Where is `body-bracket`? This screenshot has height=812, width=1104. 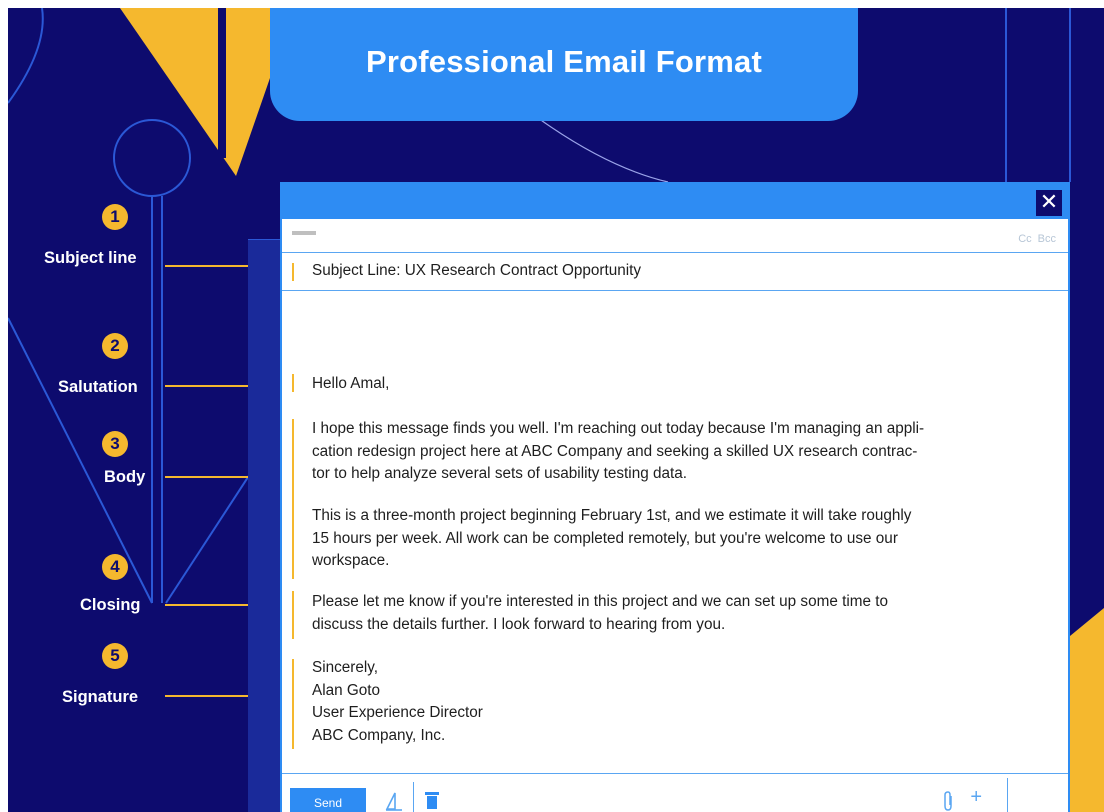
body-bracket is located at coordinates (293, 499).